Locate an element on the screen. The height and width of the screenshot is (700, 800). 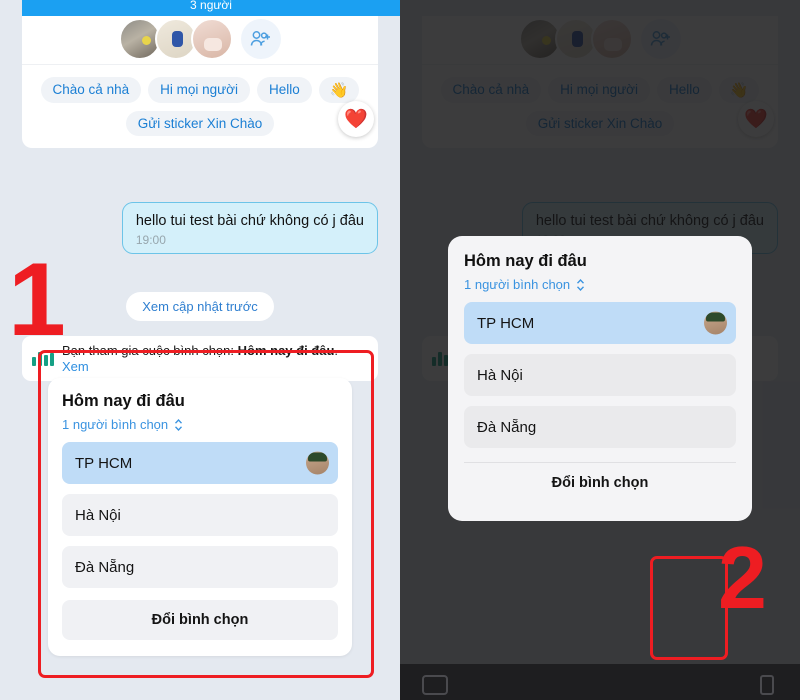
message-text: hello tui test bài chứ không có j đâu is located at coordinates (249, 221).